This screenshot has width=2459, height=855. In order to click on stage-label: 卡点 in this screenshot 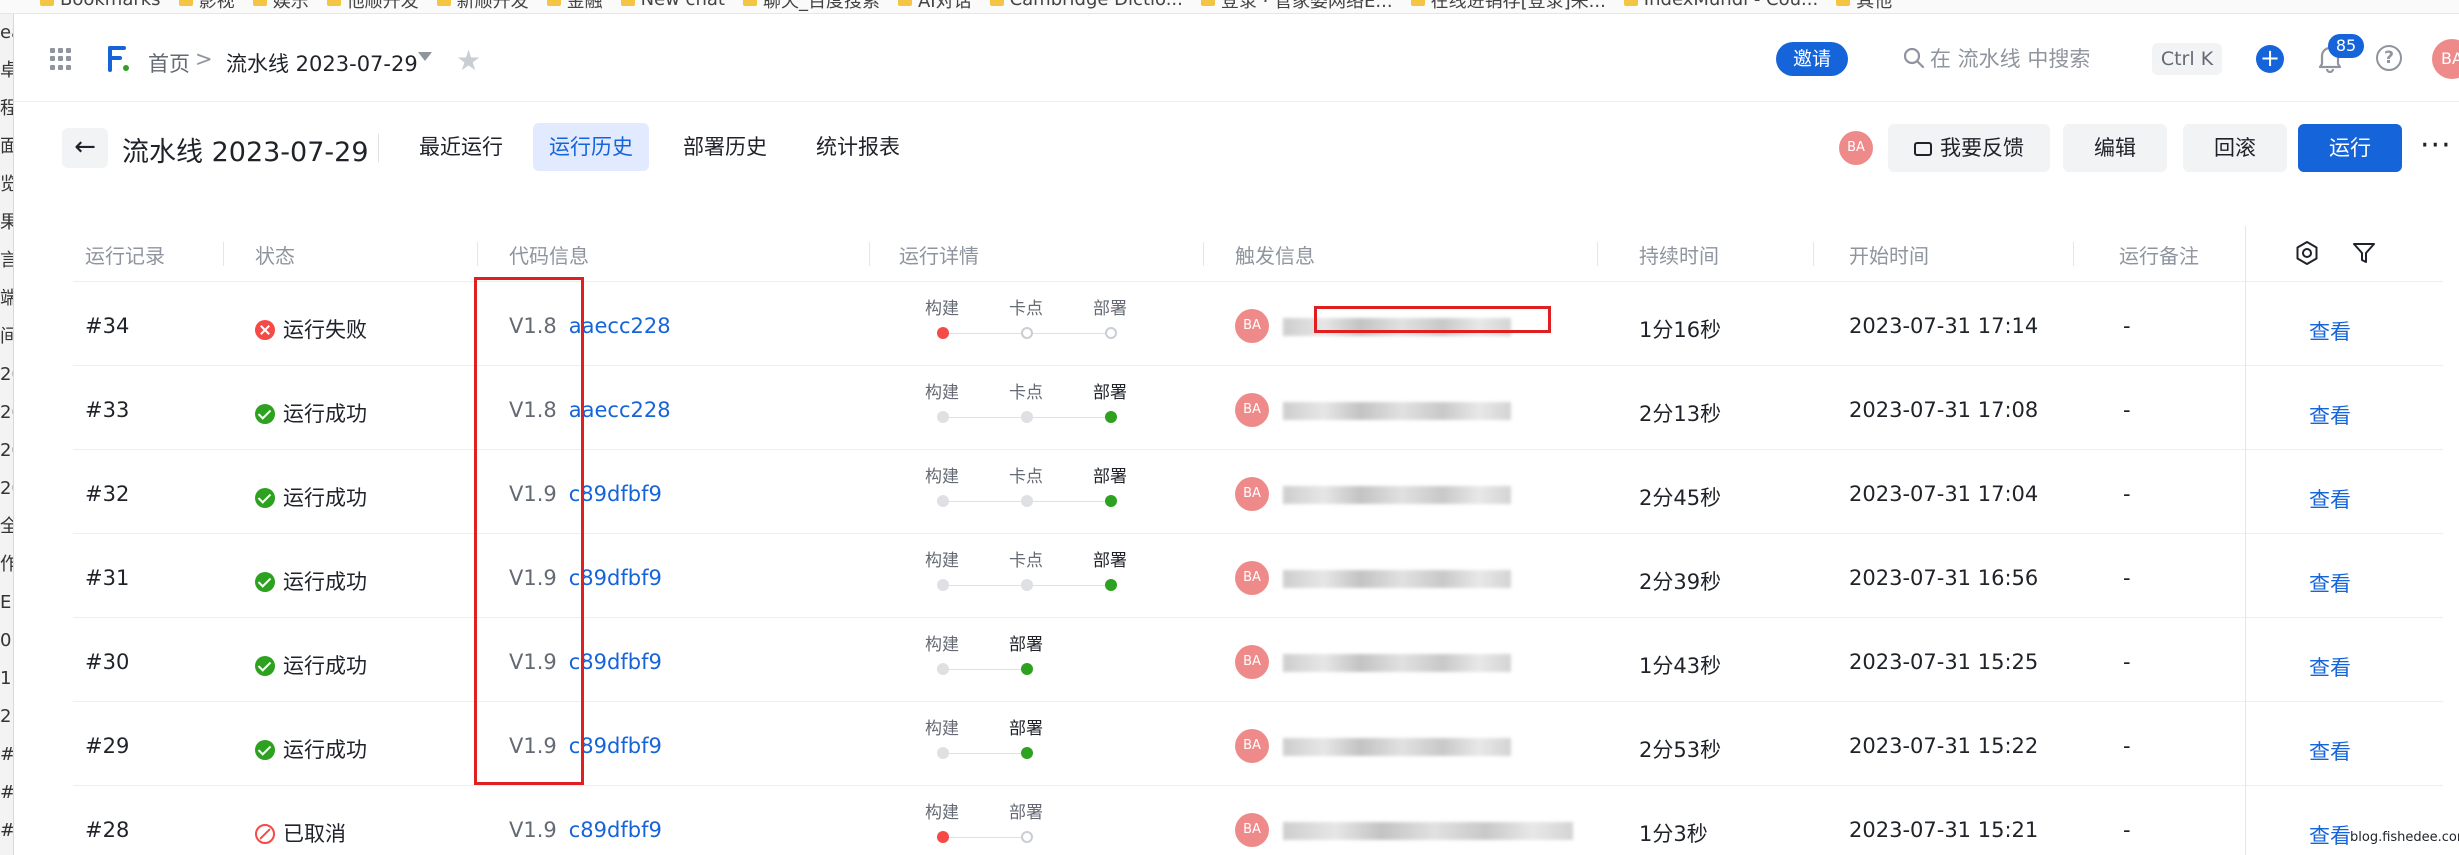, I will do `click(1026, 309)`.